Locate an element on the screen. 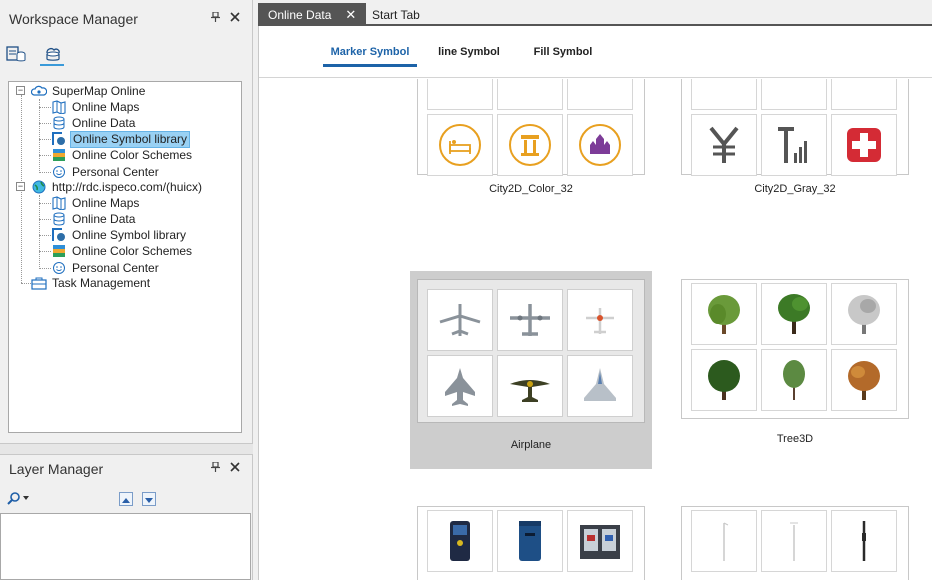  layer-manager-panel: Layer Manager is located at coordinates (126, 517).